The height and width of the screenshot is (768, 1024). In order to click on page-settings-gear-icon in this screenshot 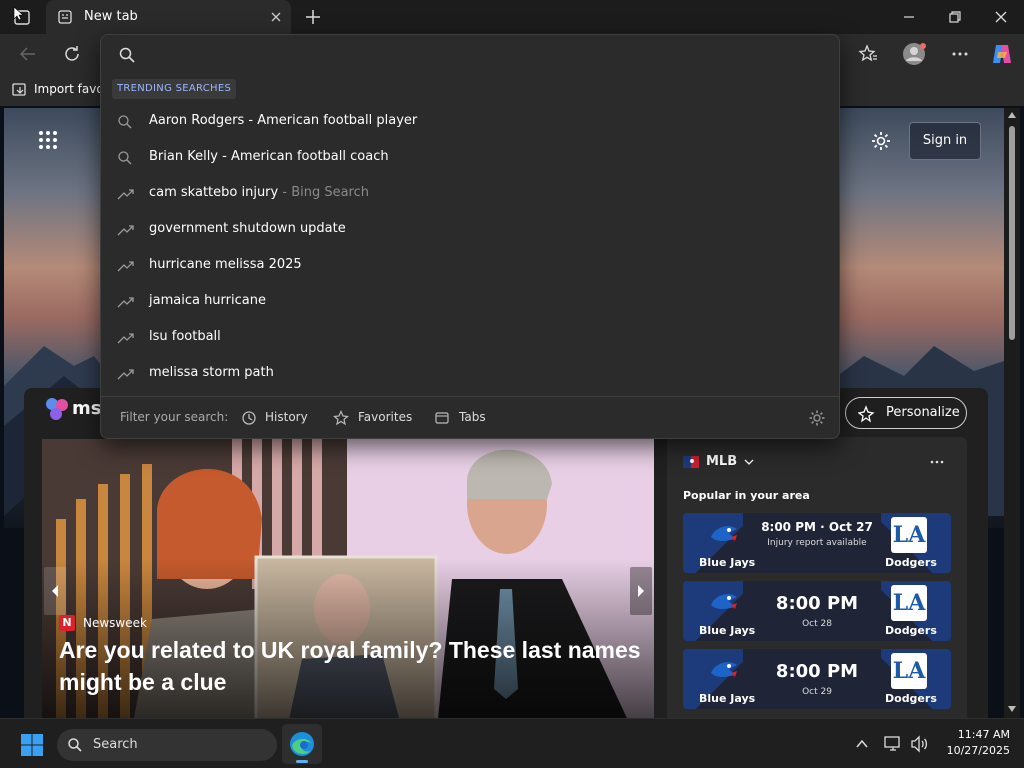, I will do `click(881, 141)`.